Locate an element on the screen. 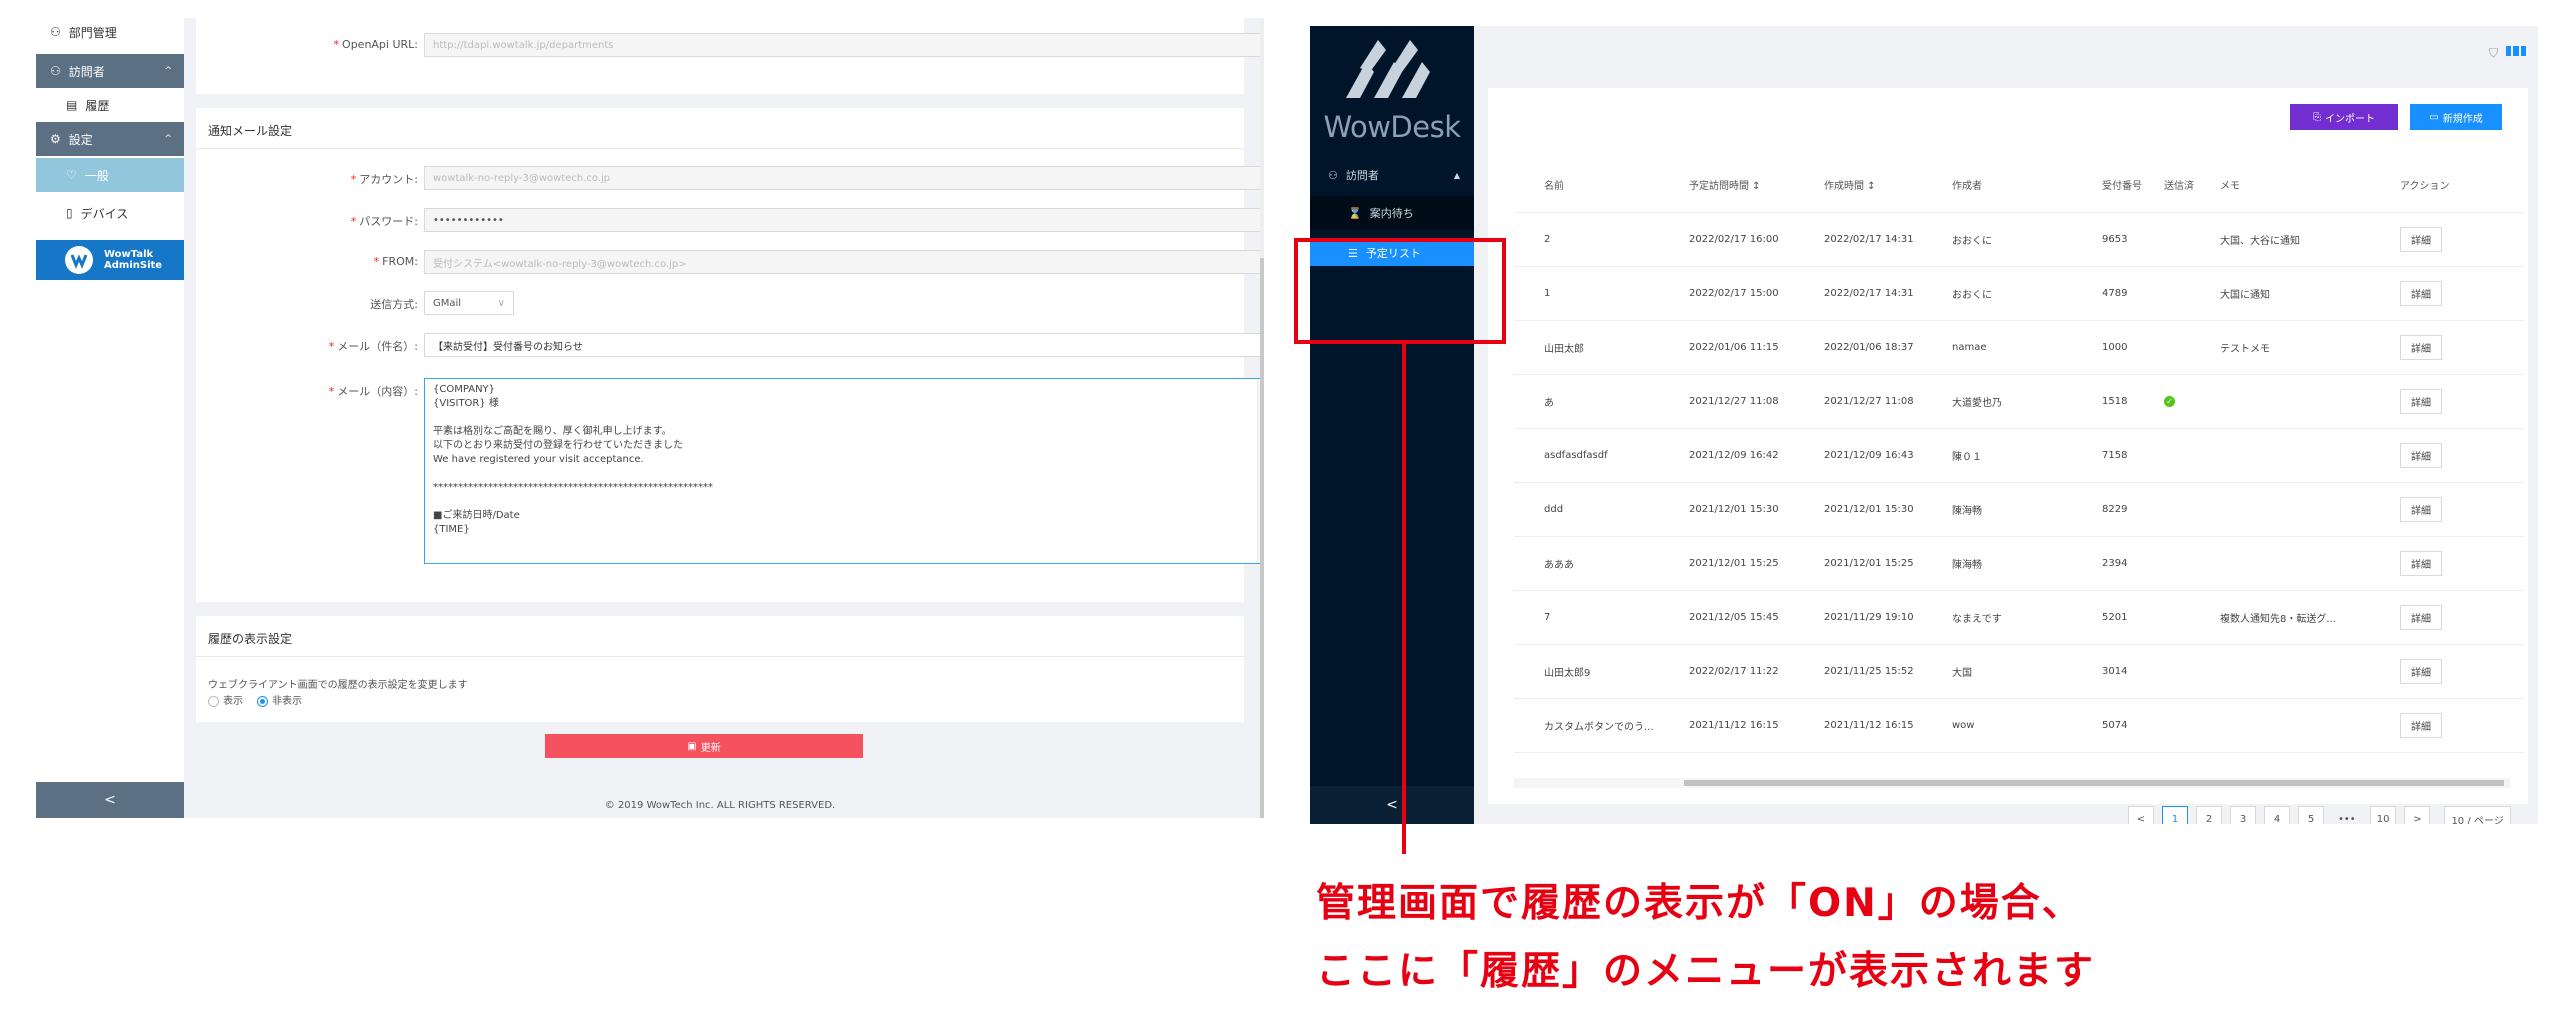 The height and width of the screenshot is (1018, 2560). page-prev-button: < is located at coordinates (2141, 815).